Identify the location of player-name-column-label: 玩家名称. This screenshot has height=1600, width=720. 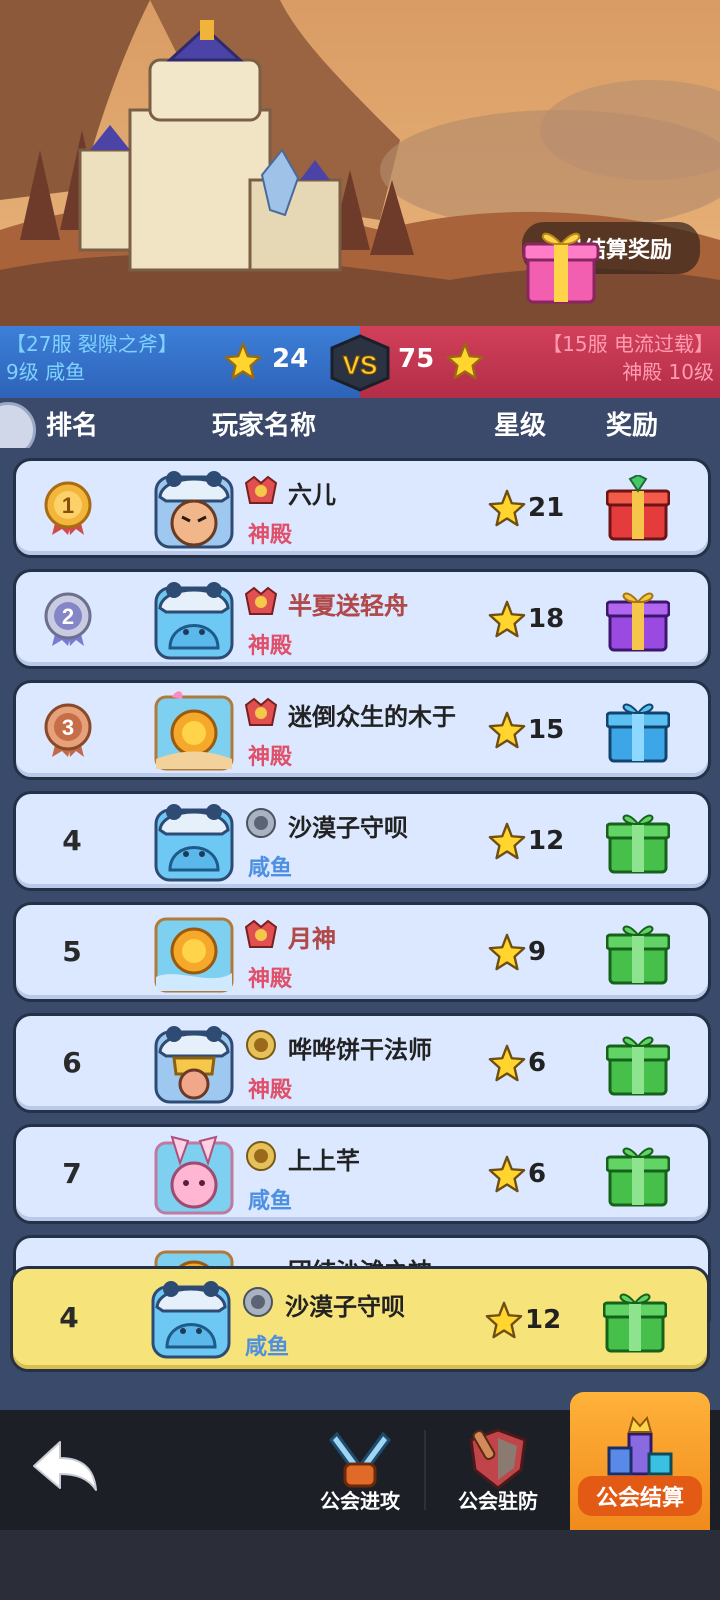
(264, 425).